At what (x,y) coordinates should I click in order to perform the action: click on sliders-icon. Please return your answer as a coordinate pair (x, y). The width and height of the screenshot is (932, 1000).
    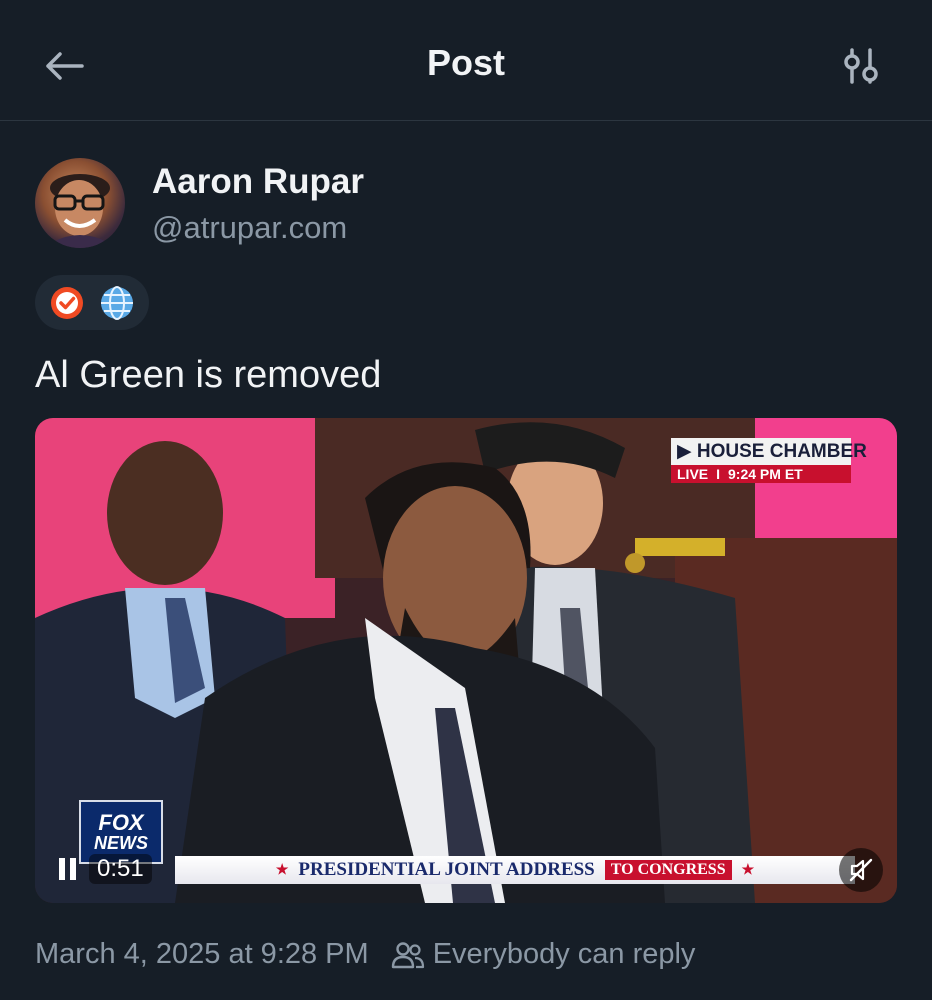
    Looking at the image, I should click on (861, 66).